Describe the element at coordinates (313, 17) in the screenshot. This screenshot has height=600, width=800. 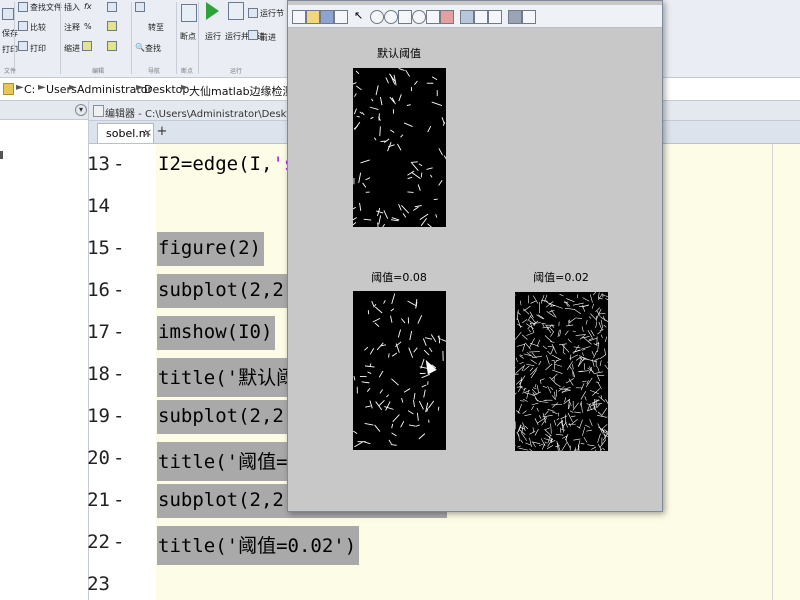
I see `open-icon` at that location.